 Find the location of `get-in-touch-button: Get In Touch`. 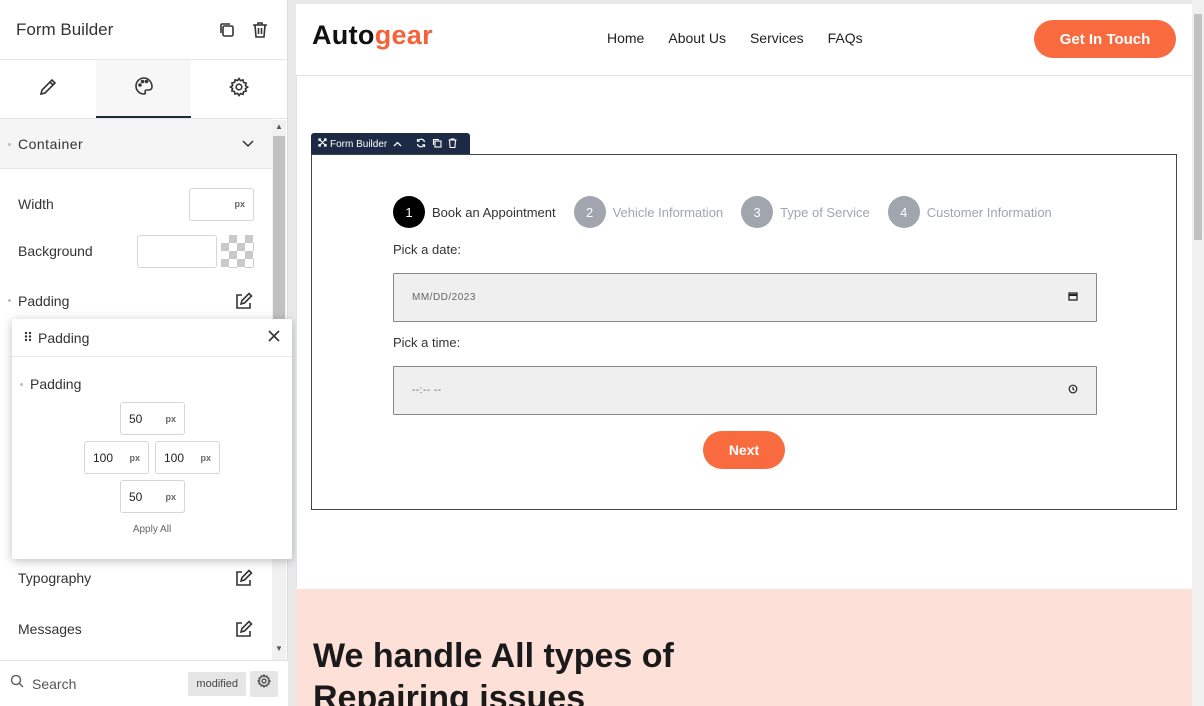

get-in-touch-button: Get In Touch is located at coordinates (1105, 39).